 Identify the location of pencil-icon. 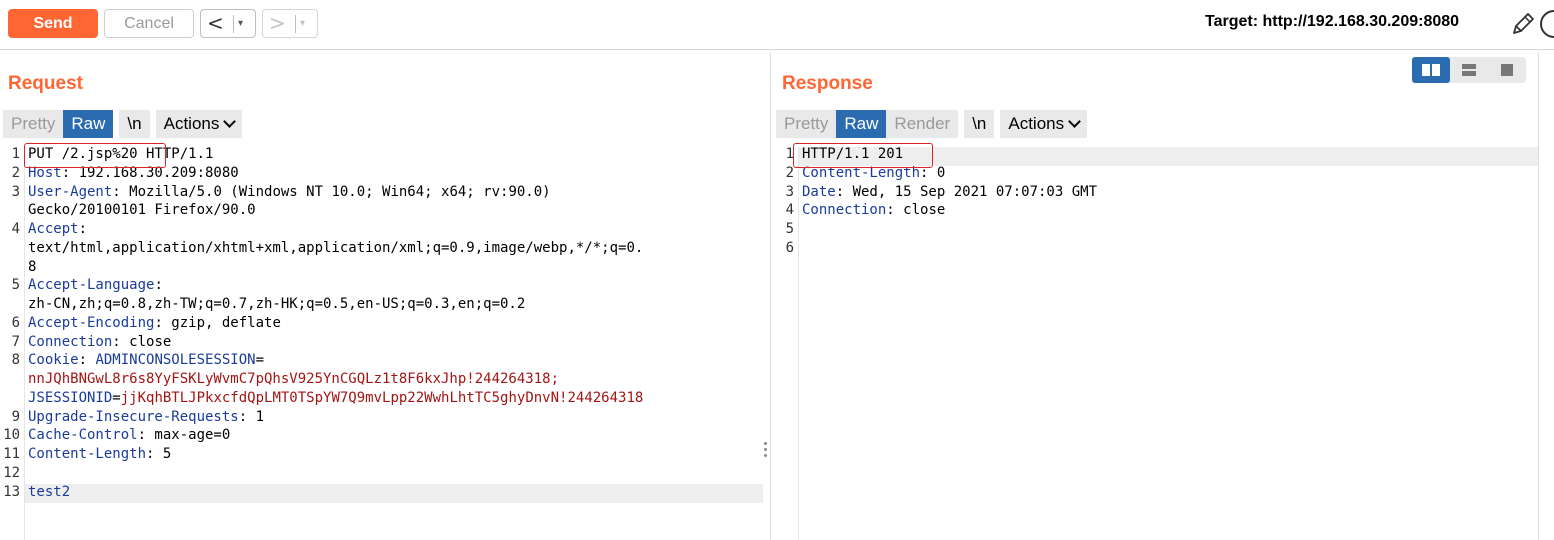
(1523, 24).